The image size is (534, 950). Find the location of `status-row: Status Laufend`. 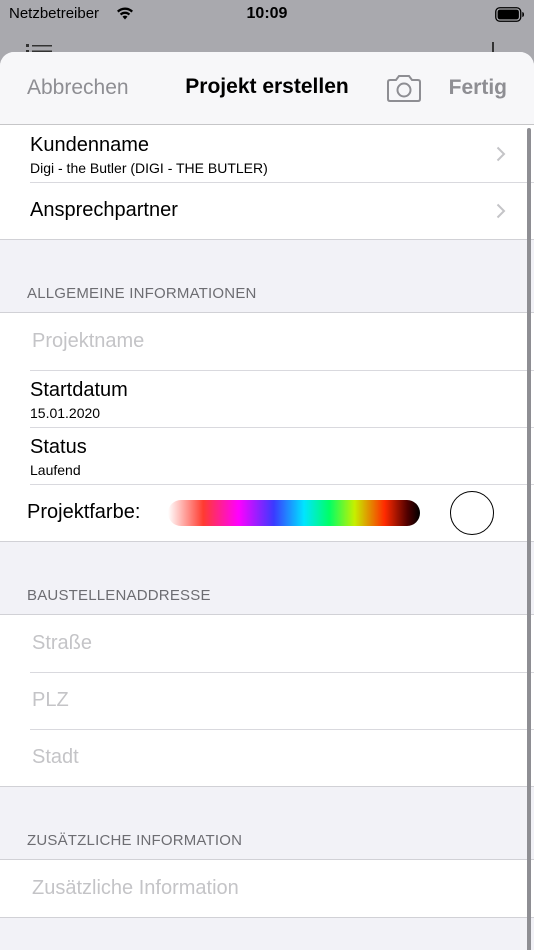

status-row: Status Laufend is located at coordinates (267, 455).